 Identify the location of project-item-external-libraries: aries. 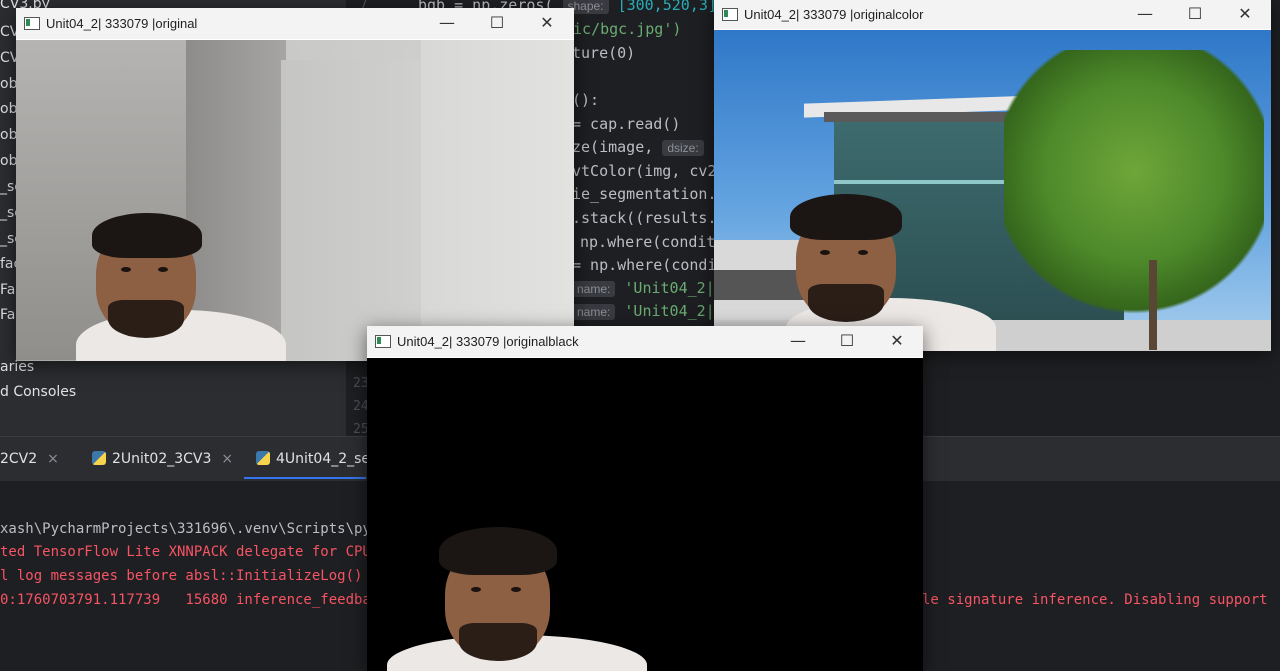
(17, 367).